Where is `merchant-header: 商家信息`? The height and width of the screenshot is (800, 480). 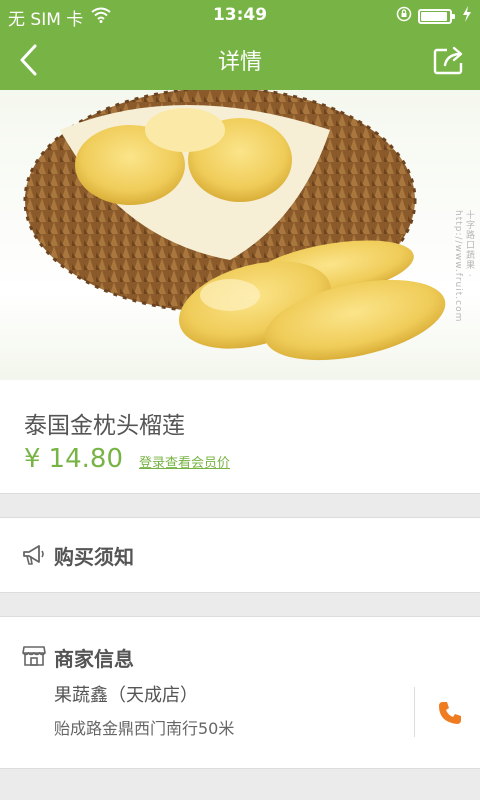
merchant-header: 商家信息 is located at coordinates (78, 657).